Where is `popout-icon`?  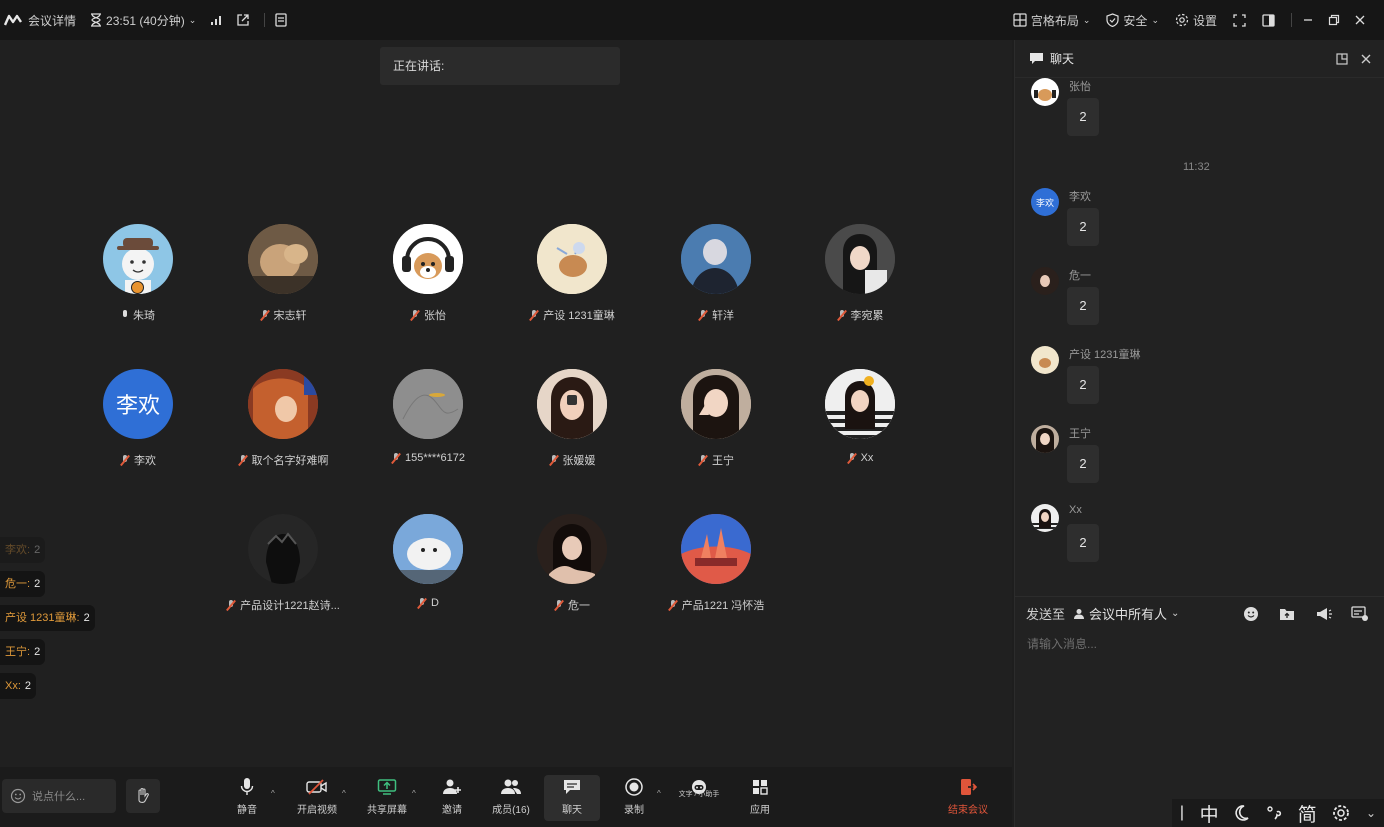 popout-icon is located at coordinates (1342, 58).